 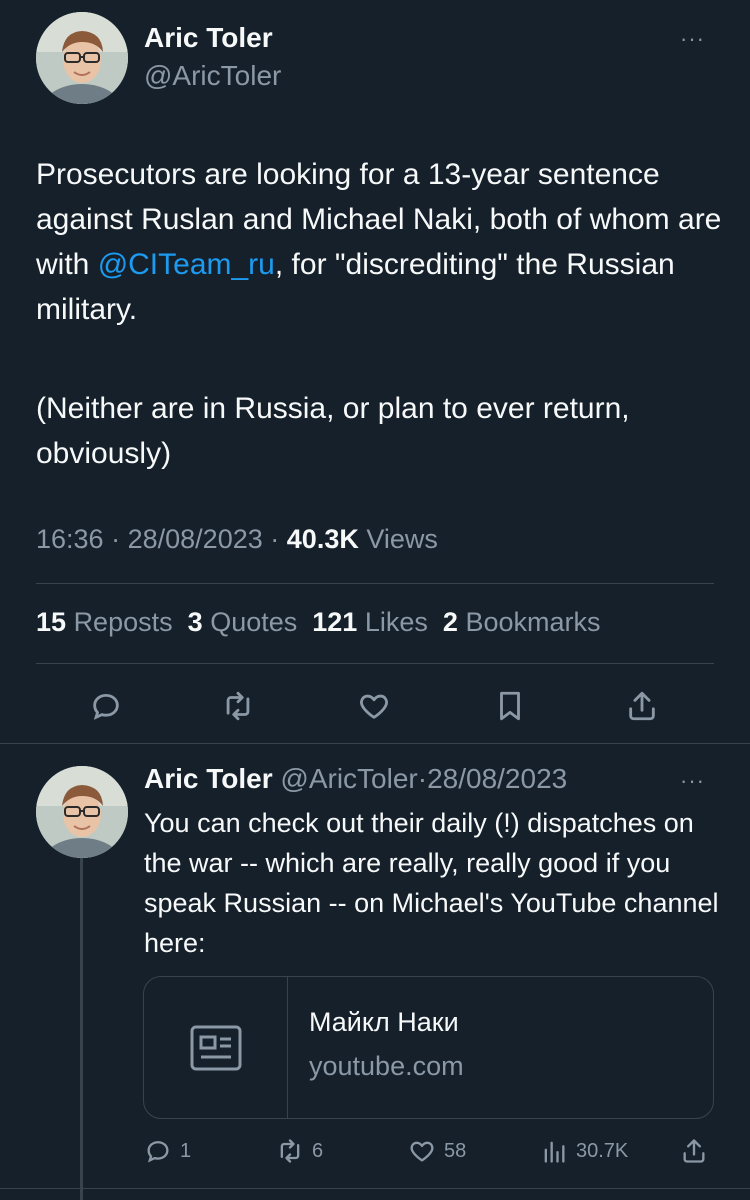 I want to click on reply-views-button: 30.7K, so click(x=584, y=1151).